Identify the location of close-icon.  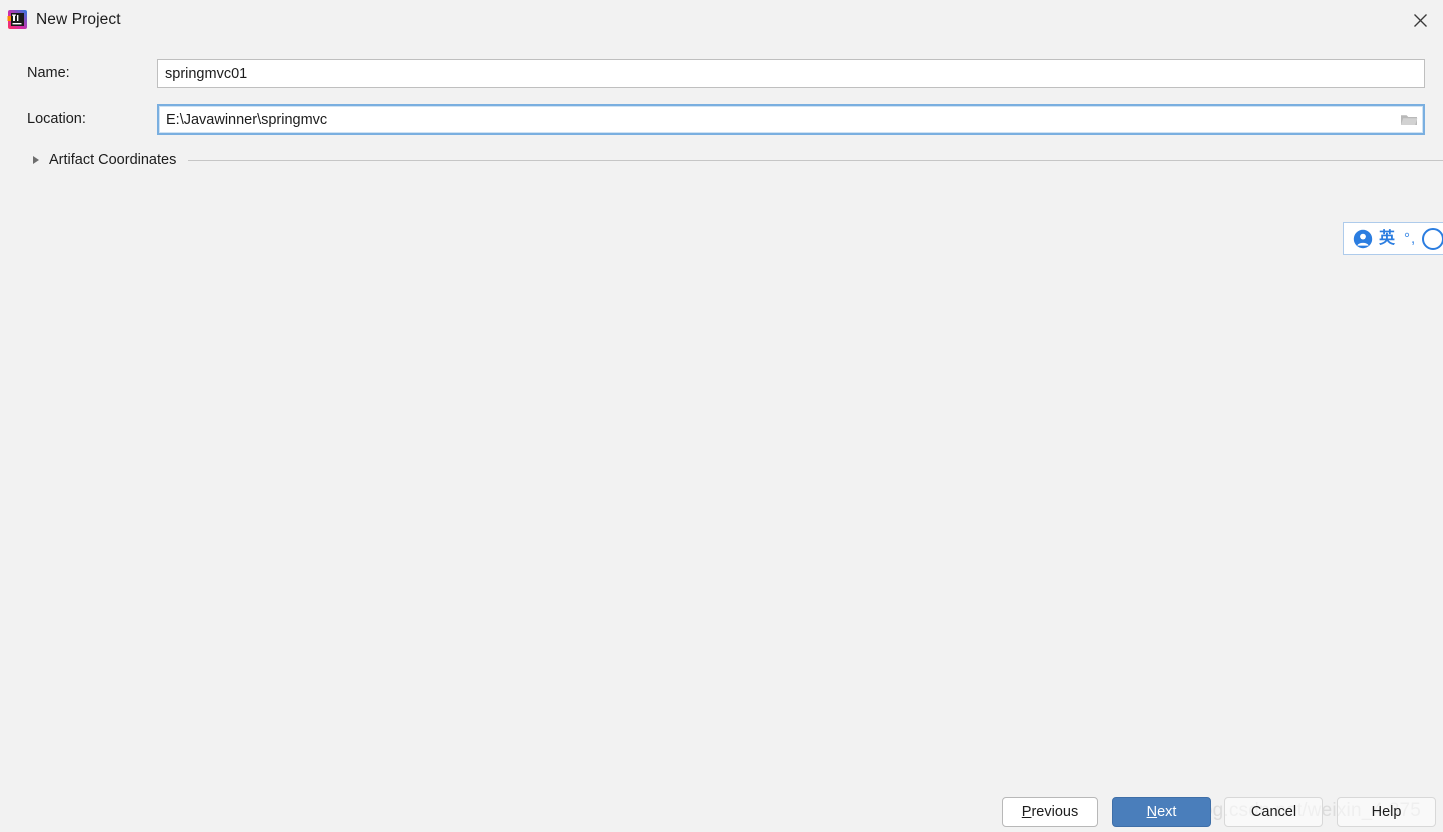
(1420, 20).